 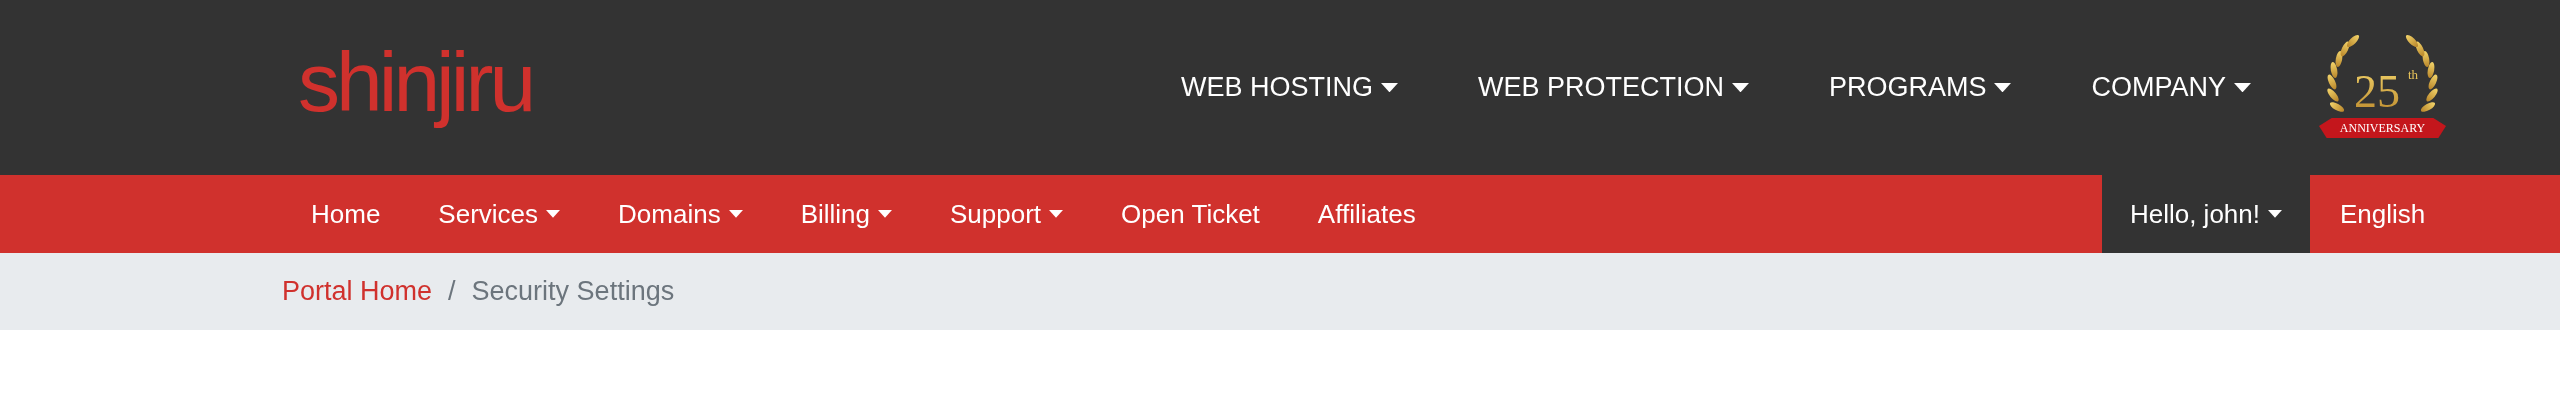 I want to click on top-nav-link: COMPANY, so click(x=2171, y=87).